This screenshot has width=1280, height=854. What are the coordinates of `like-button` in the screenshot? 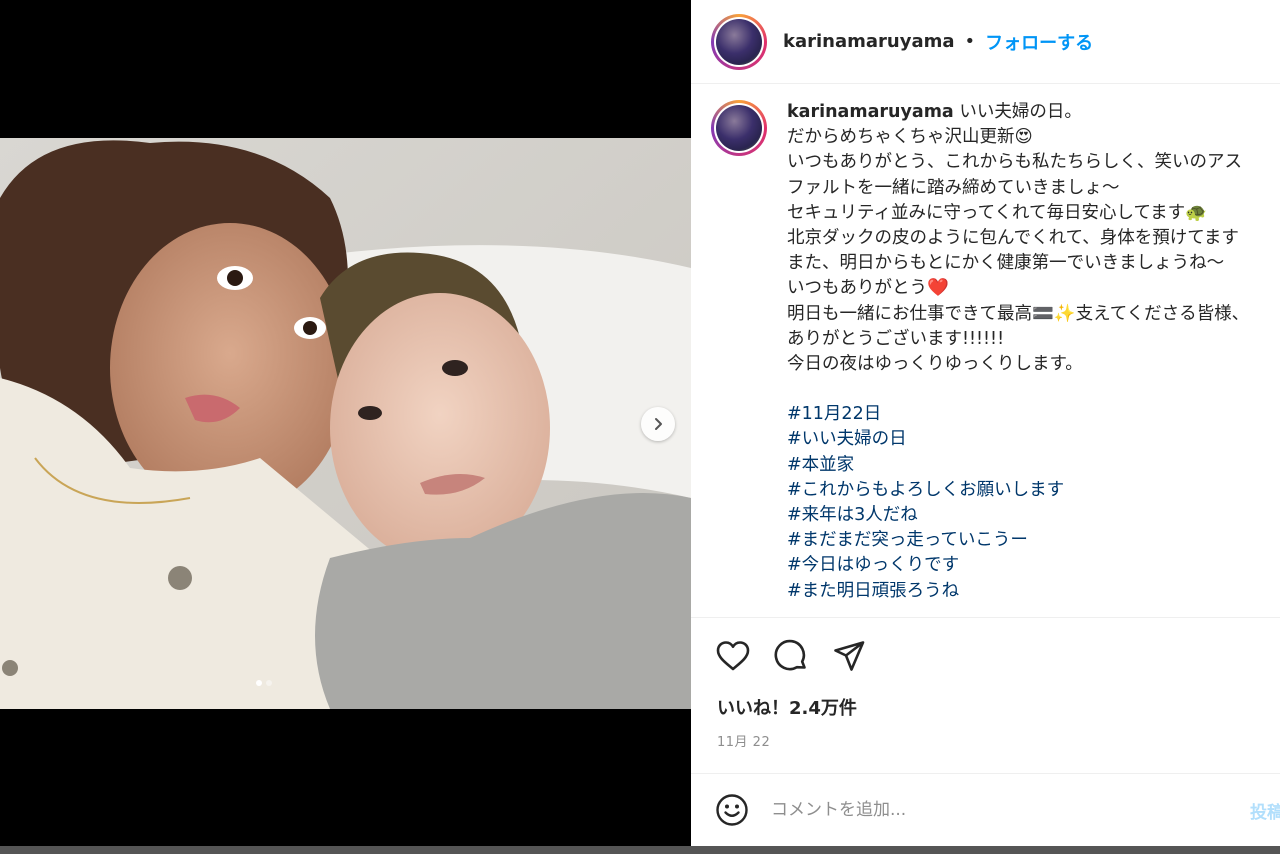 It's located at (733, 656).